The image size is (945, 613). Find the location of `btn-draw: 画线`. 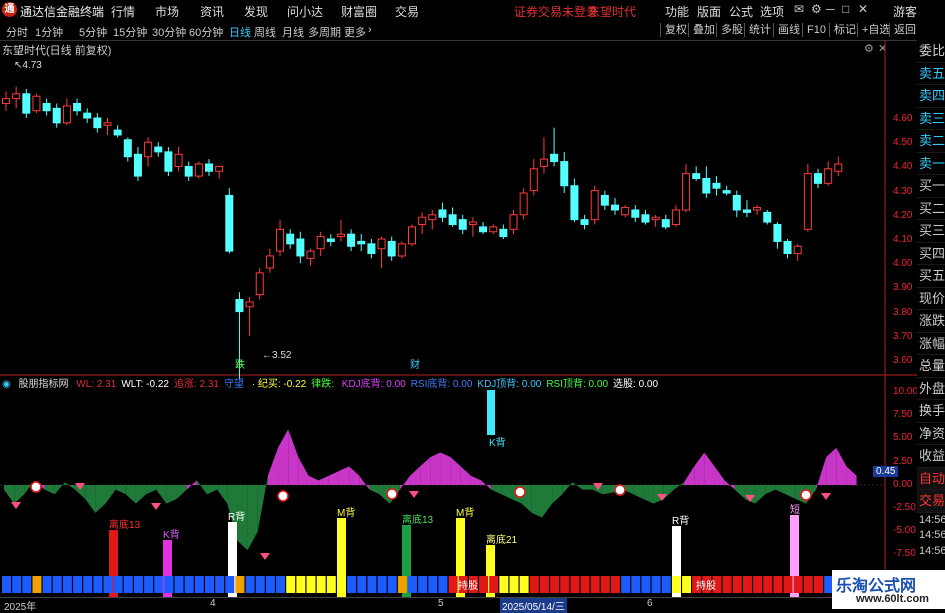

btn-draw: 画线 is located at coordinates (788, 30).